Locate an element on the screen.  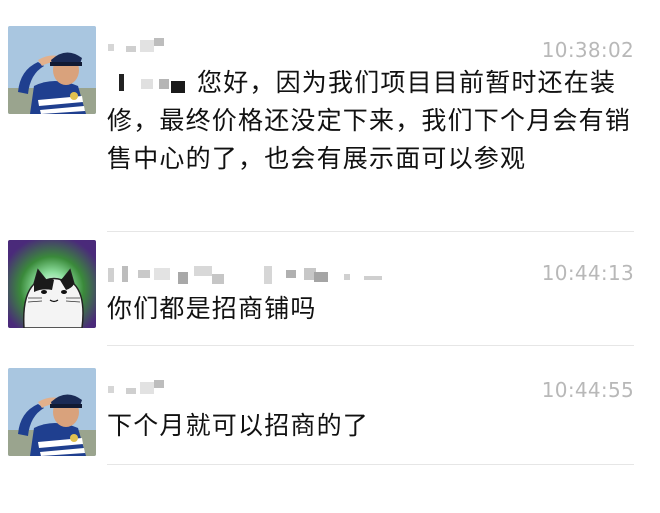
redacted-name-mask is located at coordinates (152, 83).